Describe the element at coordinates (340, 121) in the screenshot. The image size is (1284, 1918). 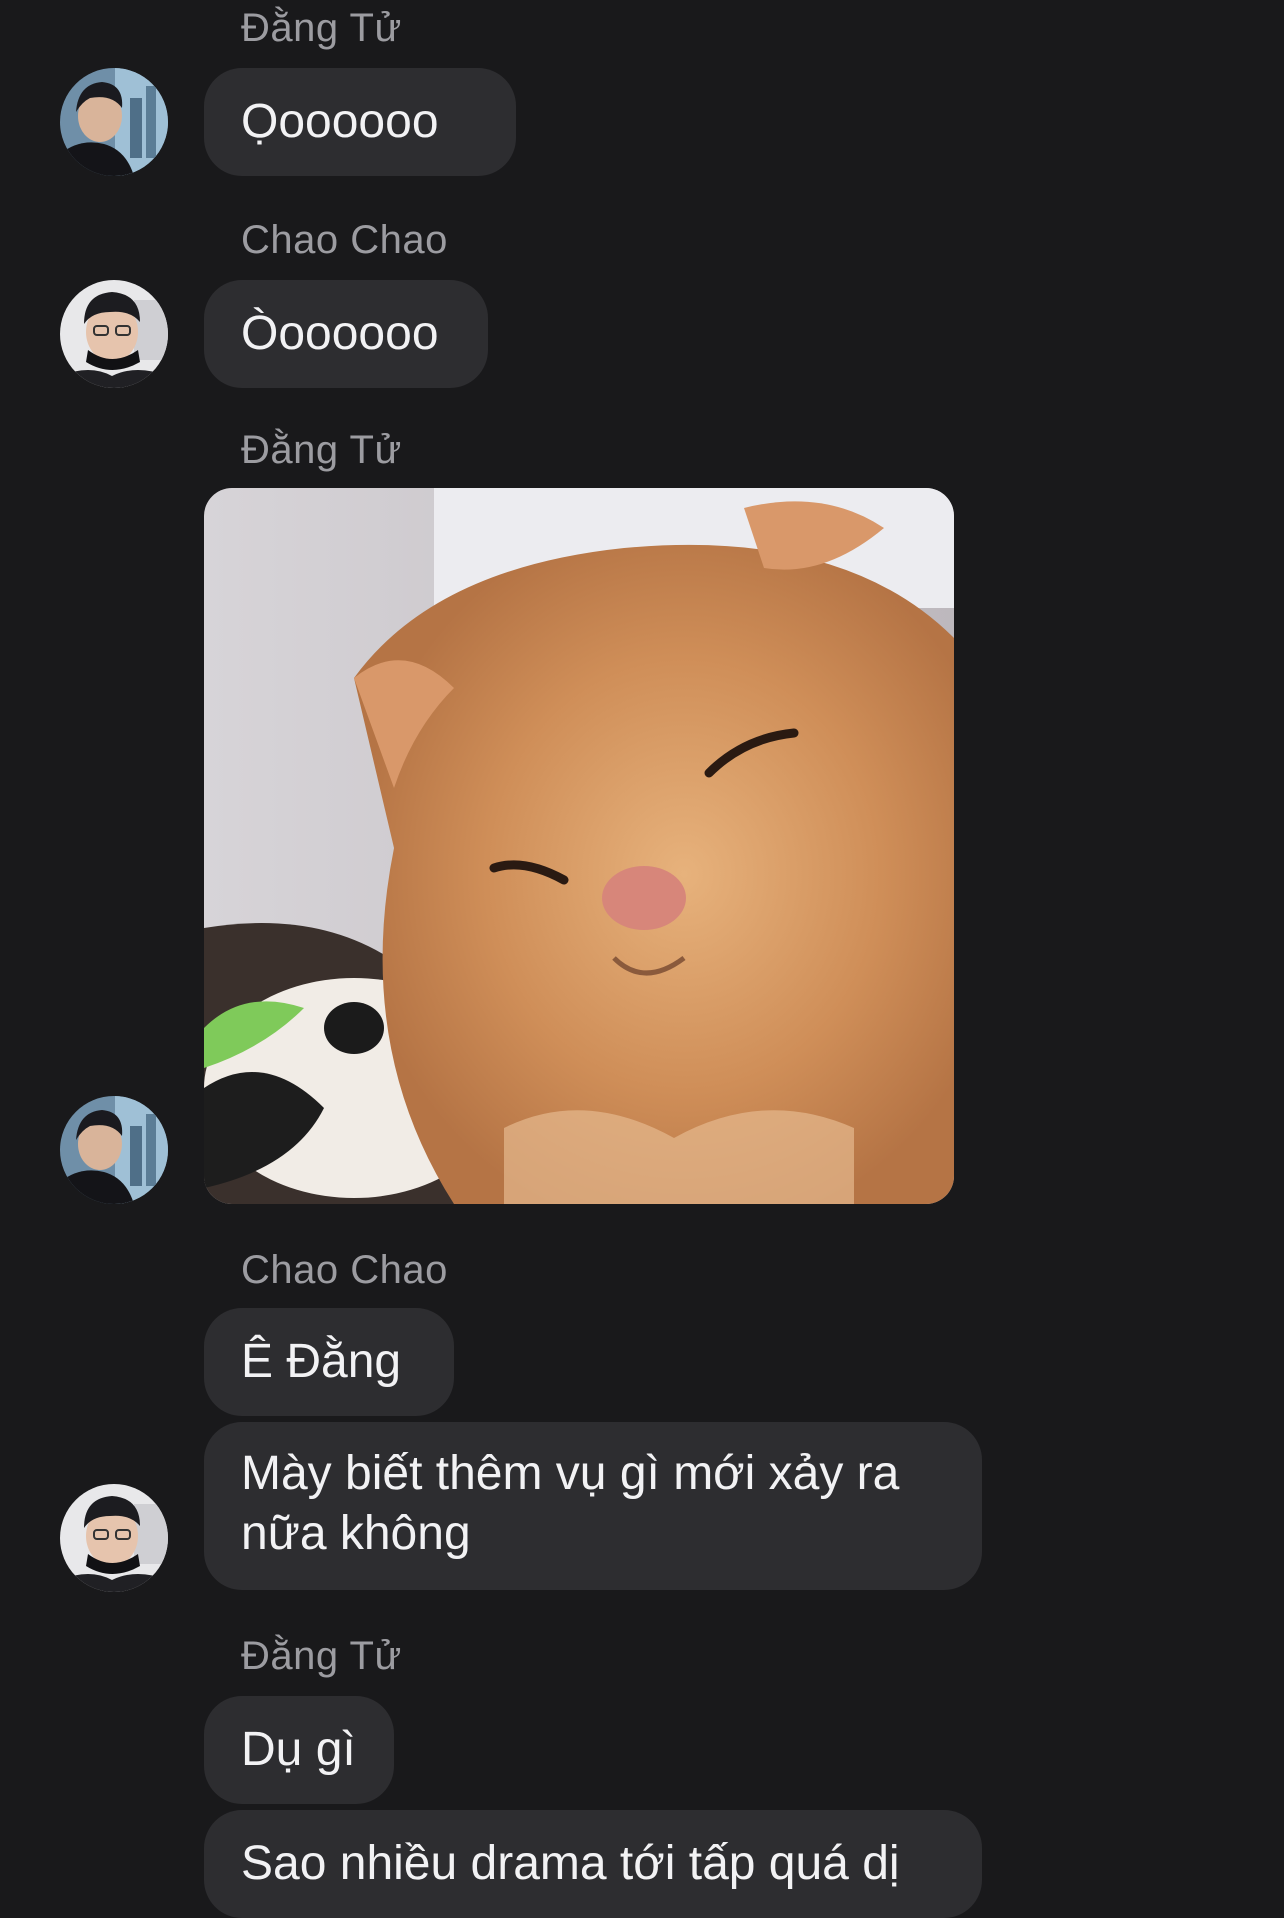
I see `message-text: Ọoooooo` at that location.